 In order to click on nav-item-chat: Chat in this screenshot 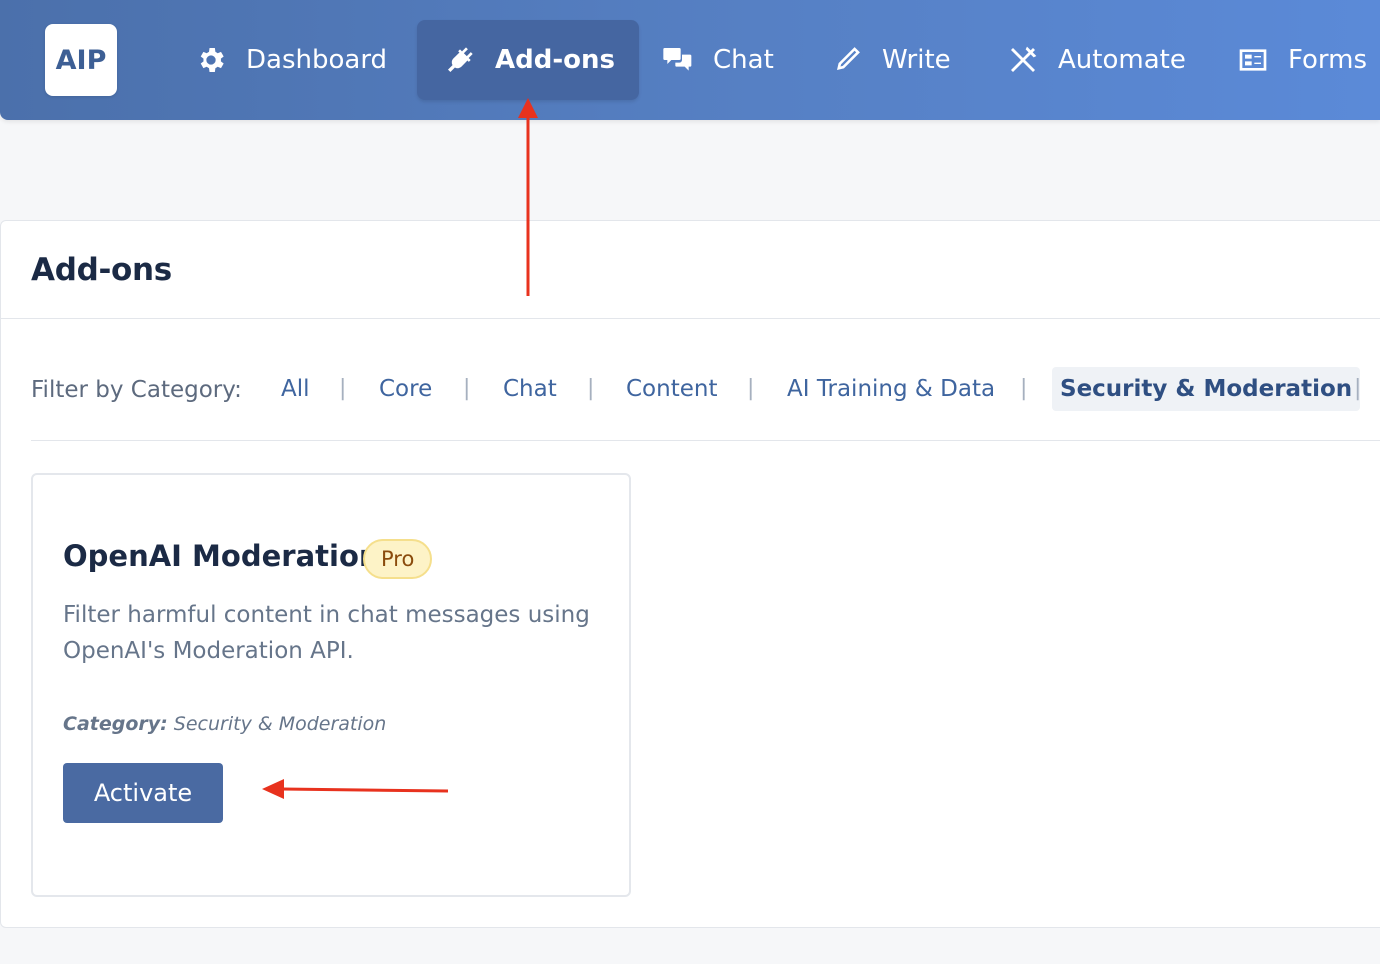, I will do `click(717, 60)`.